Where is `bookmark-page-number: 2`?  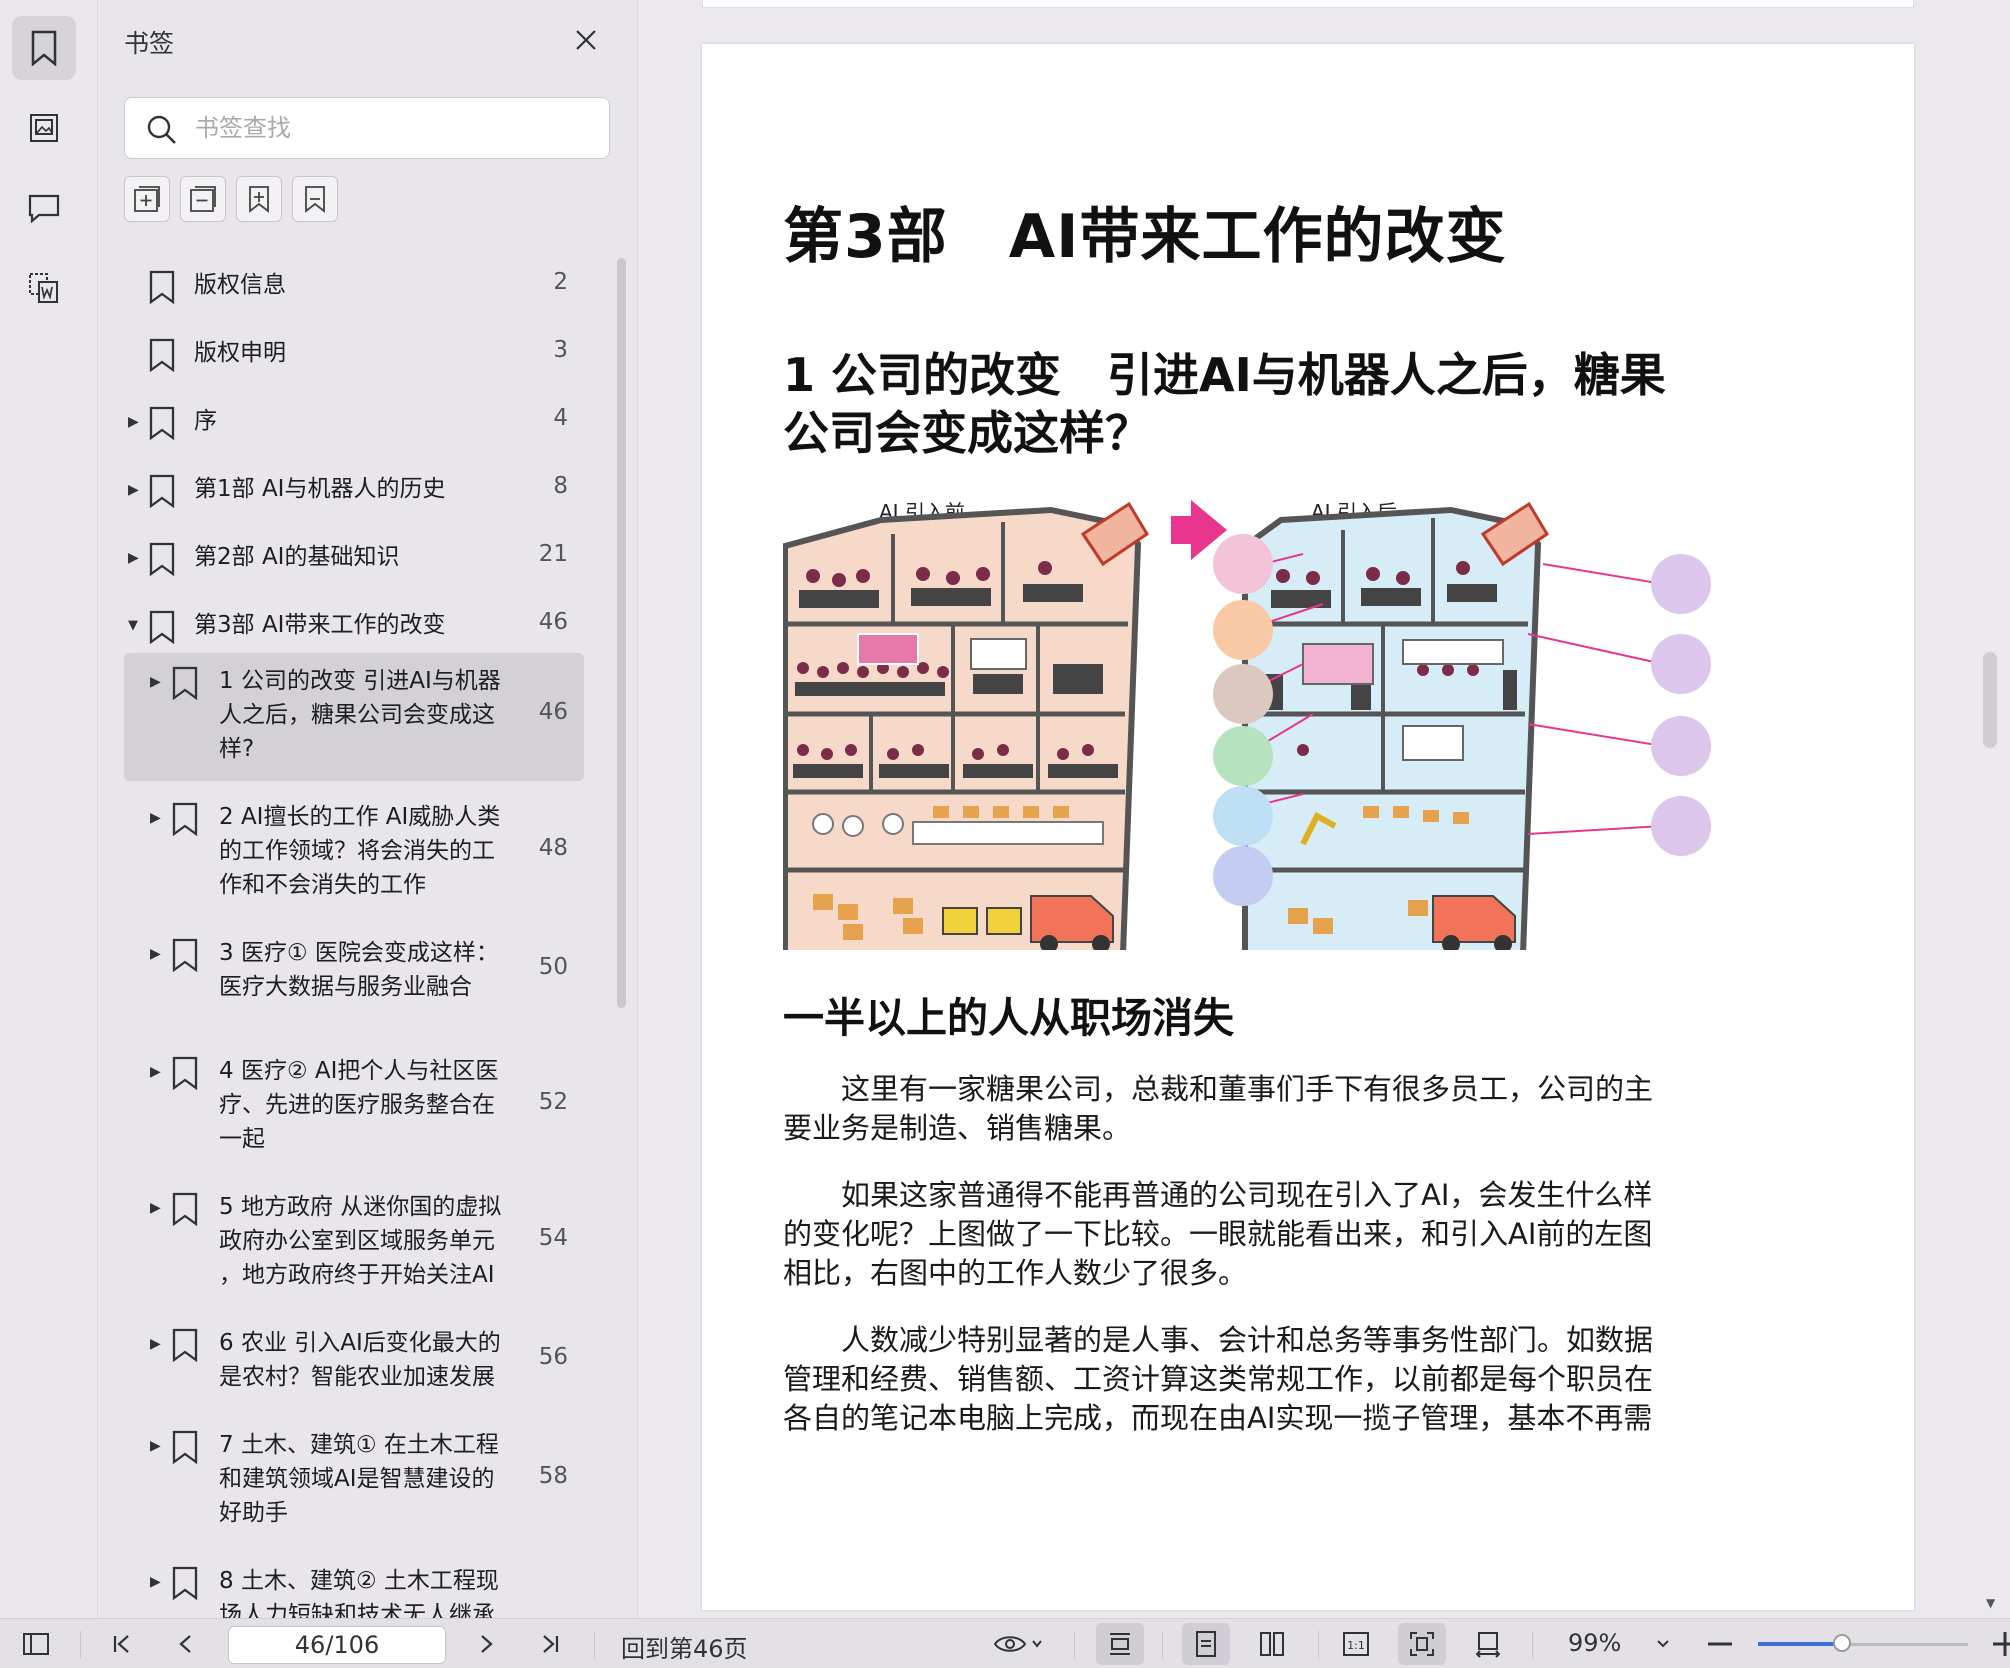 bookmark-page-number: 2 is located at coordinates (560, 282).